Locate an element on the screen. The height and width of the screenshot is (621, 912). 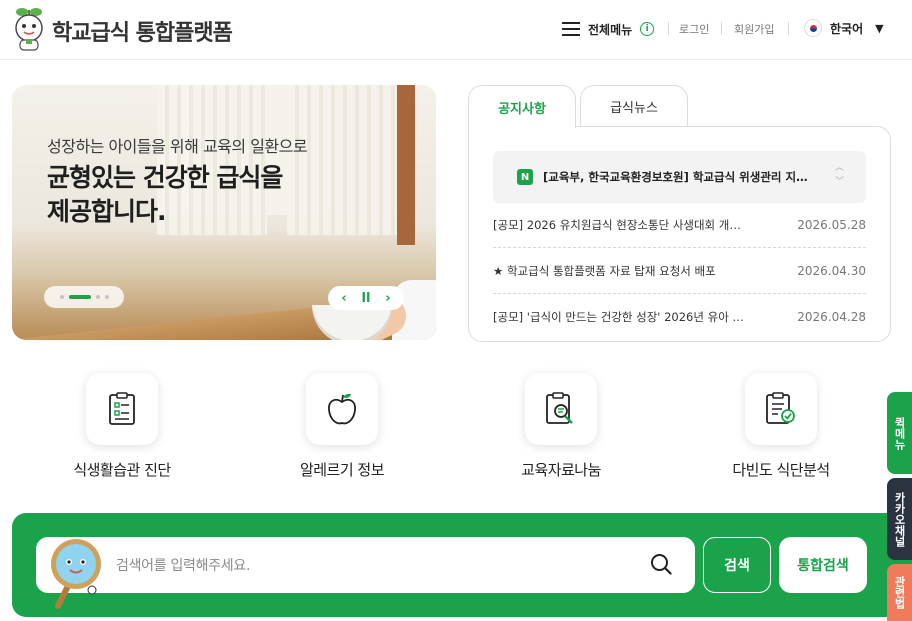
banner-title: 균형있는 건강한 급식을 제공합니다. is located at coordinates (165, 194).